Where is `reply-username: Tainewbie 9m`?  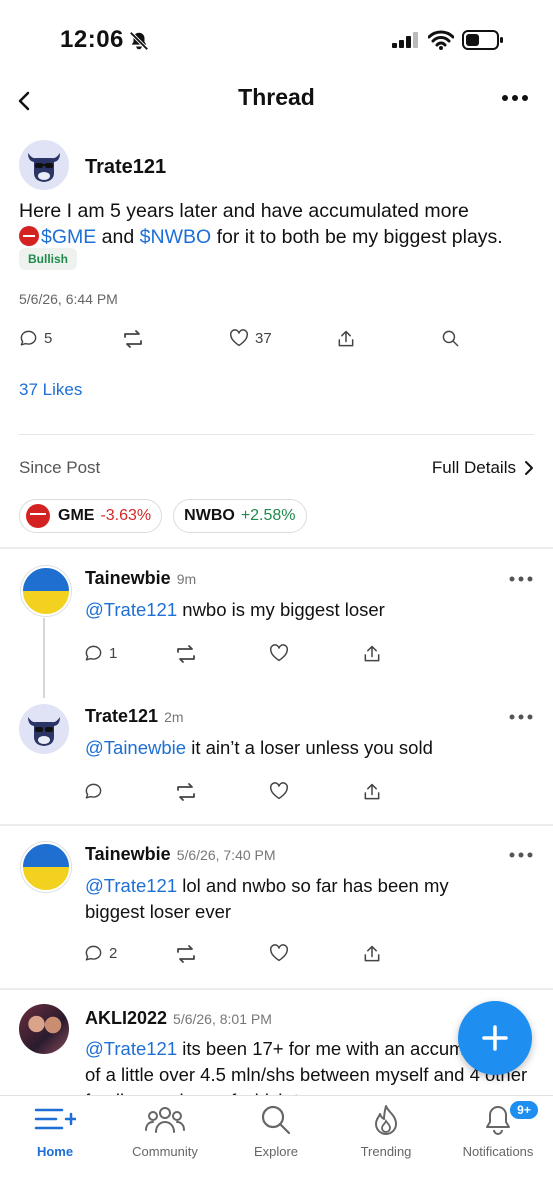 reply-username: Tainewbie 9m is located at coordinates (140, 578).